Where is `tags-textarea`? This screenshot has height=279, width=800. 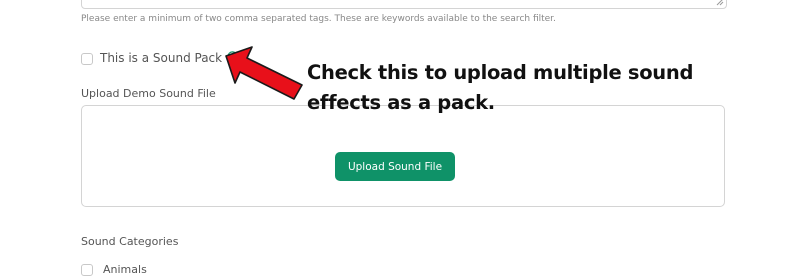 tags-textarea is located at coordinates (404, 4).